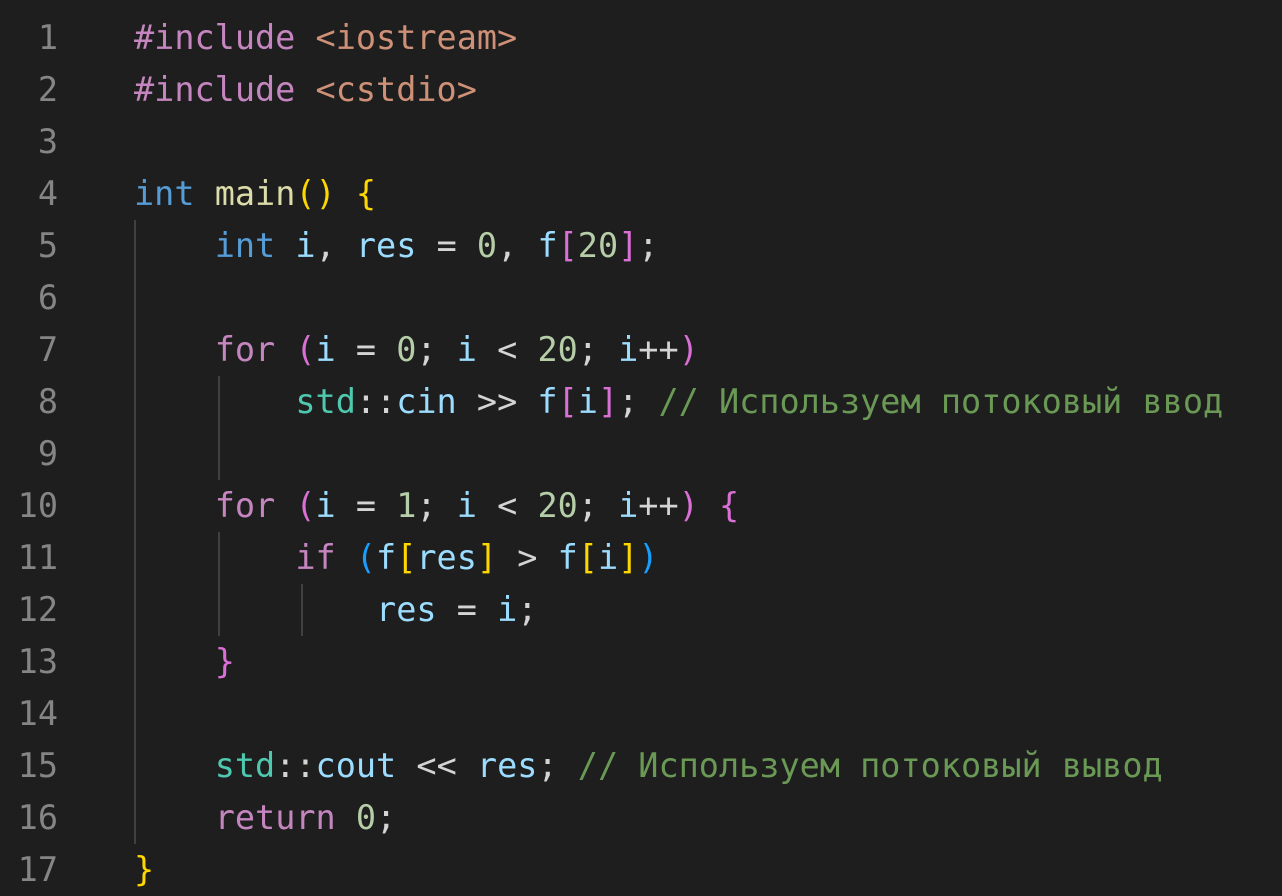 This screenshot has height=896, width=1282. What do you see at coordinates (37, 713) in the screenshot?
I see `line-number: 14` at bounding box center [37, 713].